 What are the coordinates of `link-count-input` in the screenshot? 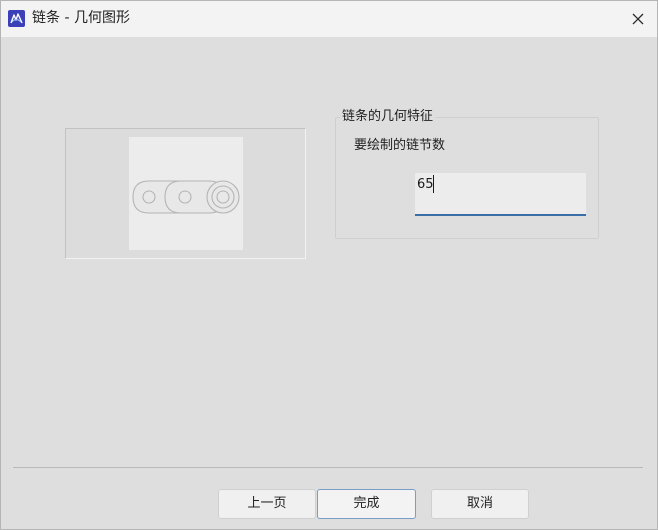 It's located at (500, 194).